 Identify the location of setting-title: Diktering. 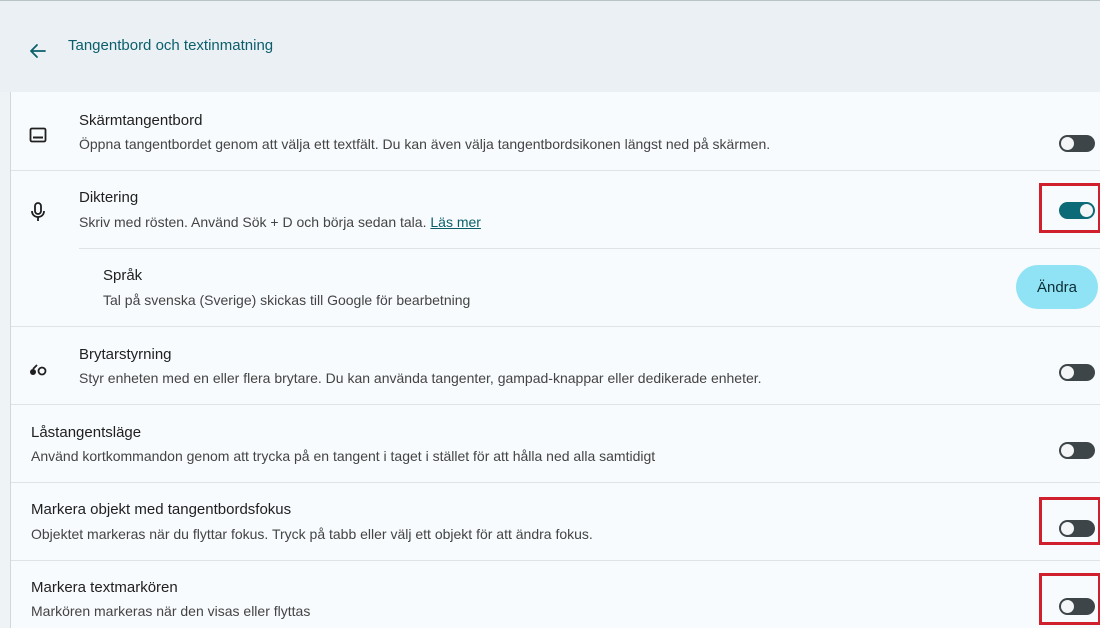
(109, 197).